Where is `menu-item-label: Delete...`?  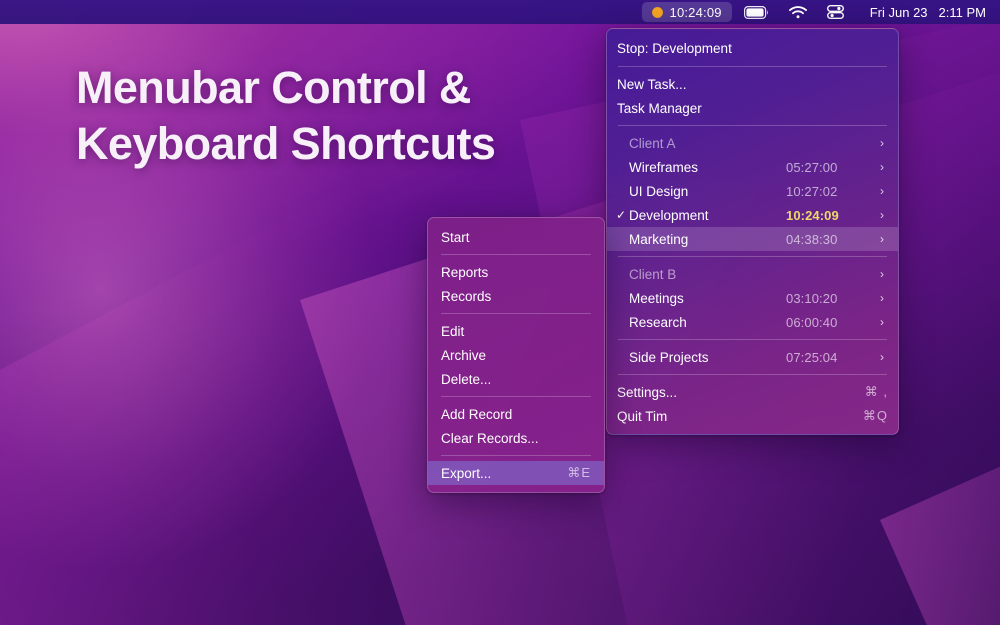
menu-item-label: Delete... is located at coordinates (466, 379).